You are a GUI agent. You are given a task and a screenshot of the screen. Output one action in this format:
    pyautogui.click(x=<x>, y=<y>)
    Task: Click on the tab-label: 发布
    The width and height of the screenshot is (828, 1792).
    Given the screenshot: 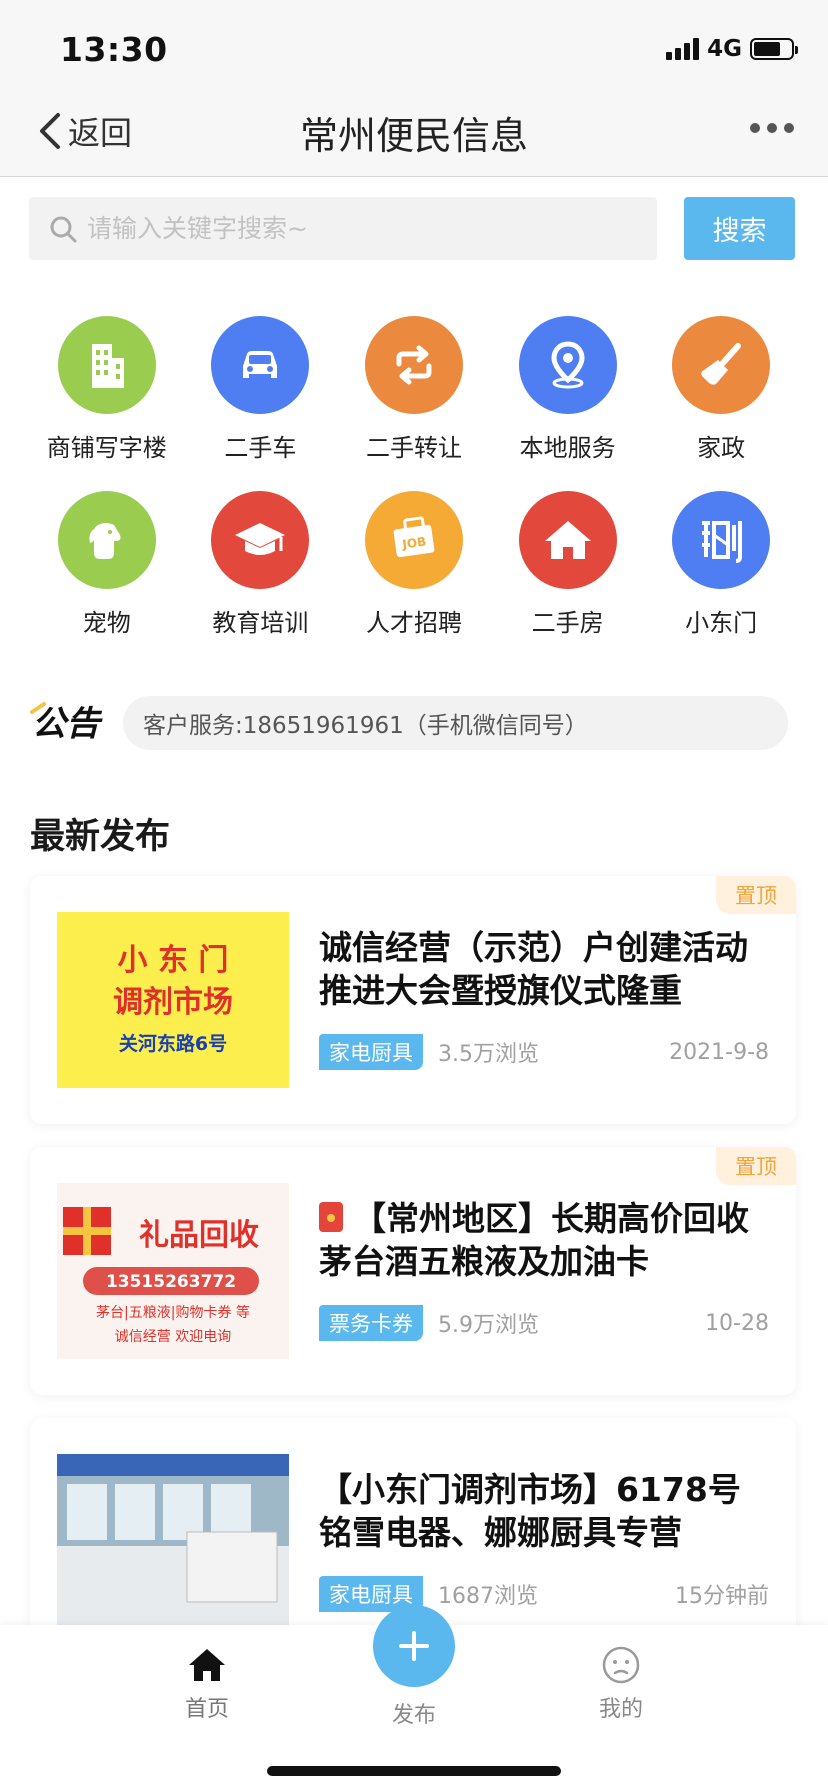 What is the action you would take?
    pyautogui.click(x=413, y=1715)
    